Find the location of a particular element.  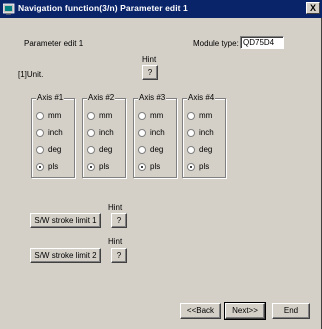

axis-1-option-deg: deg is located at coordinates (55, 150).